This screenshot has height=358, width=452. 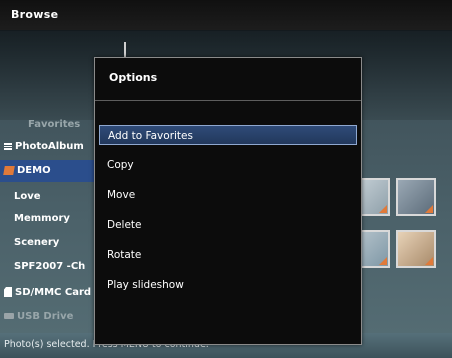 I want to click on sidebar-item-label: Favorites, so click(x=54, y=124).